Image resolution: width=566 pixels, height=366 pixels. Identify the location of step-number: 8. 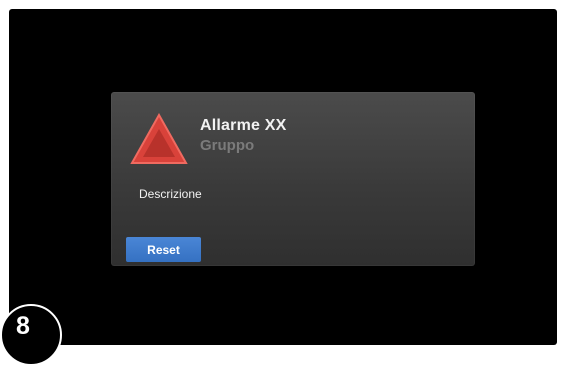
(23, 326).